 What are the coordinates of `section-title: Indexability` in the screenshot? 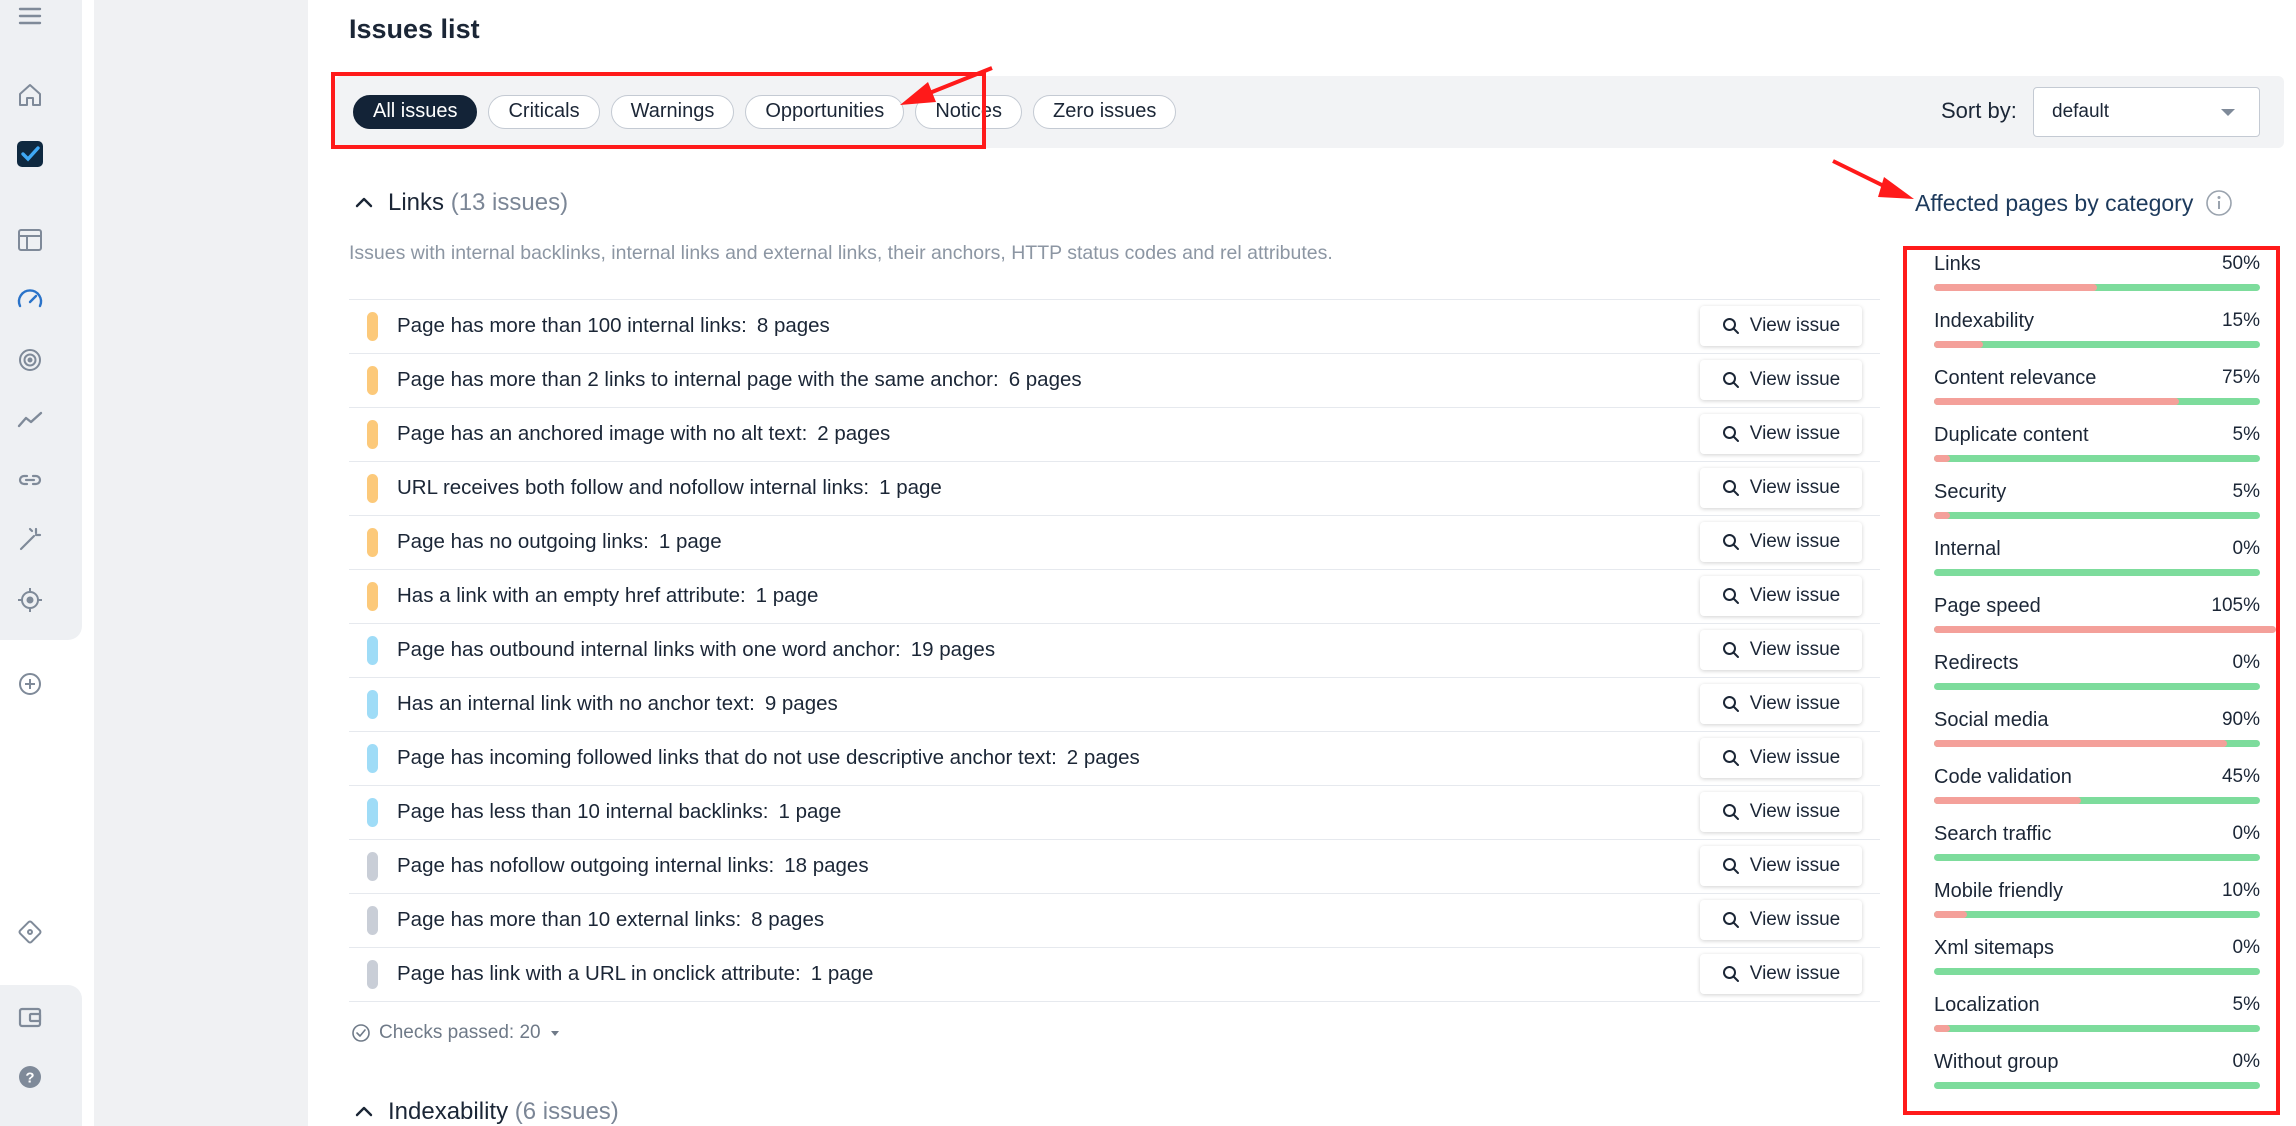 It's located at (448, 1111).